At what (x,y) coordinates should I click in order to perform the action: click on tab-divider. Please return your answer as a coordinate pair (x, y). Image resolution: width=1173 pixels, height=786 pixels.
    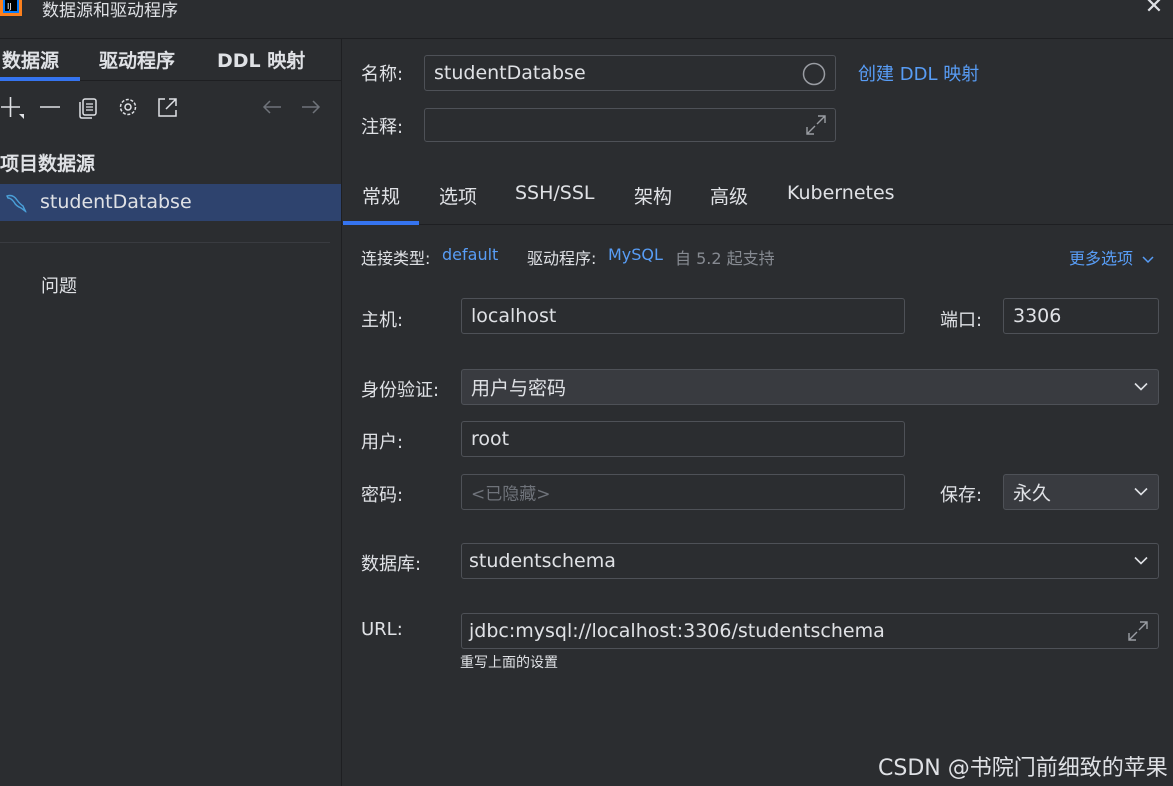
    Looking at the image, I should click on (757, 224).